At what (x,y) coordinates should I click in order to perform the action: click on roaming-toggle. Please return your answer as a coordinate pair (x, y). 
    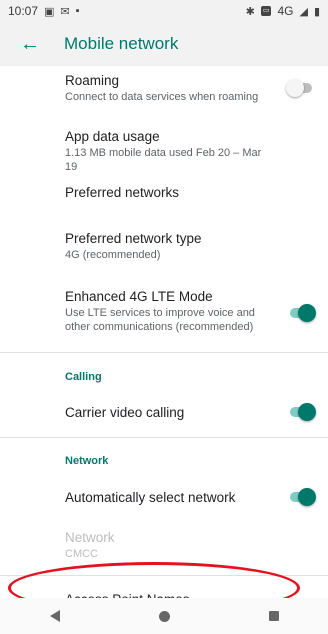
    Looking at the image, I should click on (300, 88).